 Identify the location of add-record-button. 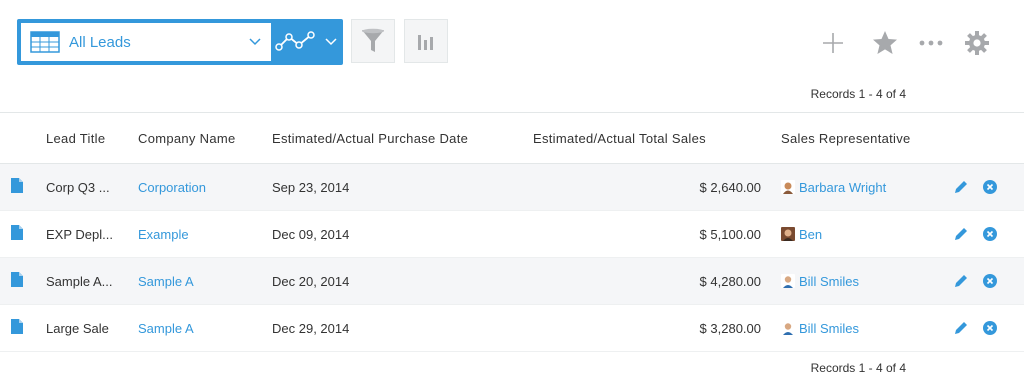
(833, 43).